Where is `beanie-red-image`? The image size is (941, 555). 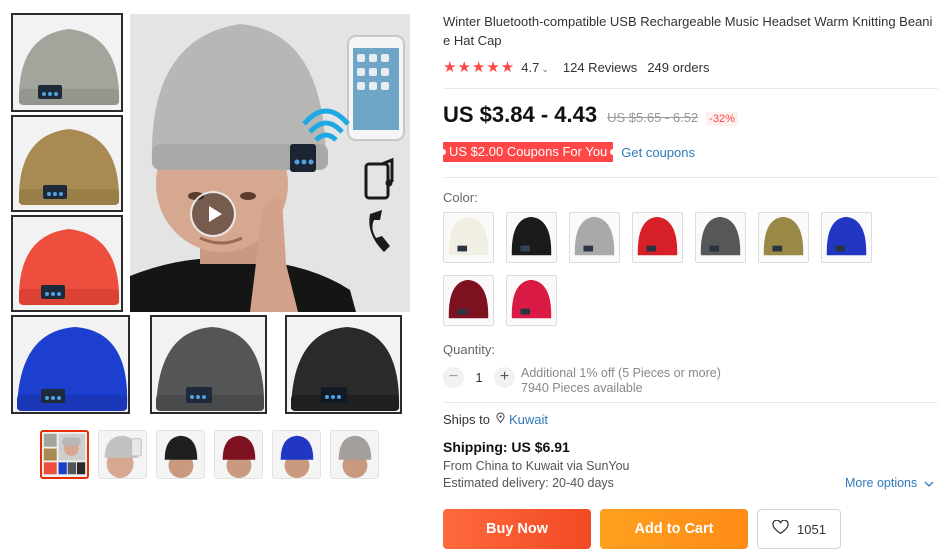
beanie-red-image is located at coordinates (67, 263).